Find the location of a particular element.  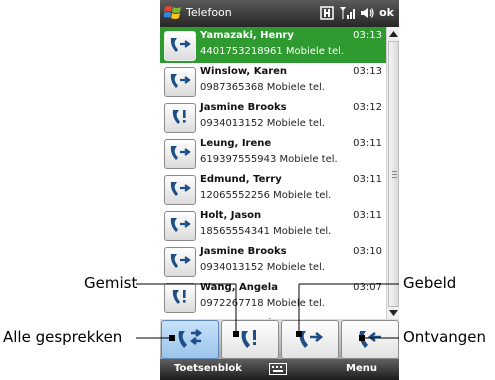

phone-number: 0987365368 Mobiele tel. is located at coordinates (262, 87).